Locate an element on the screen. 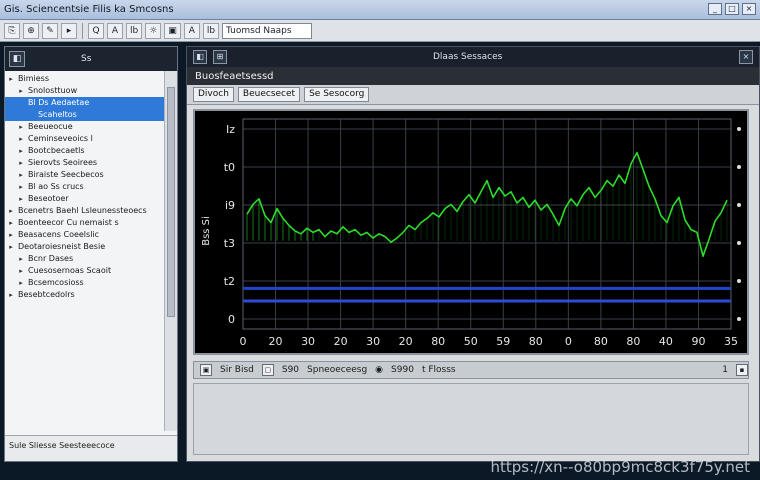 This screenshot has height=480, width=760. main-toolbar: ⎘ ⊕ ✎ ▸ Q A lb ☼ ▣ A lb Tuomsd Naaps is located at coordinates (380, 31).